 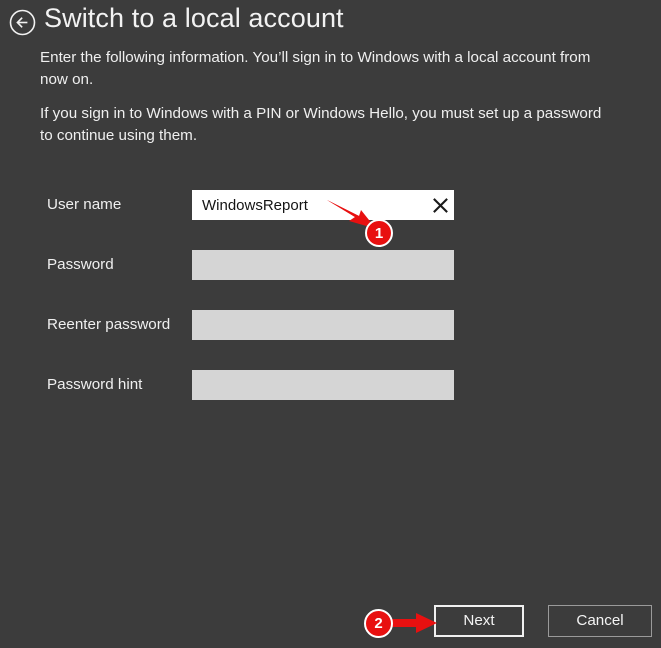 What do you see at coordinates (194, 18) in the screenshot?
I see `page-title: Switch to a local account` at bounding box center [194, 18].